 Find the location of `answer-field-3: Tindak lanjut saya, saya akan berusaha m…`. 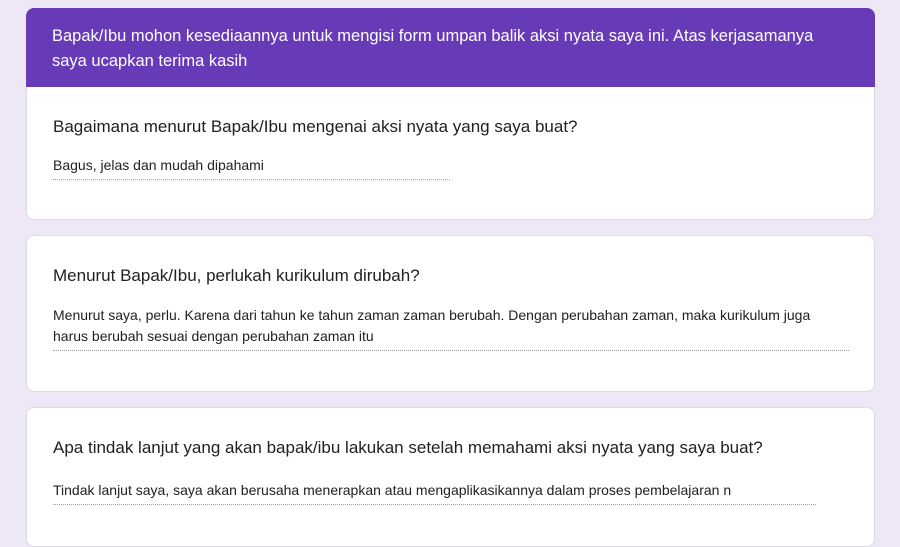

answer-field-3: Tindak lanjut saya, saya akan berusaha m… is located at coordinates (434, 492).